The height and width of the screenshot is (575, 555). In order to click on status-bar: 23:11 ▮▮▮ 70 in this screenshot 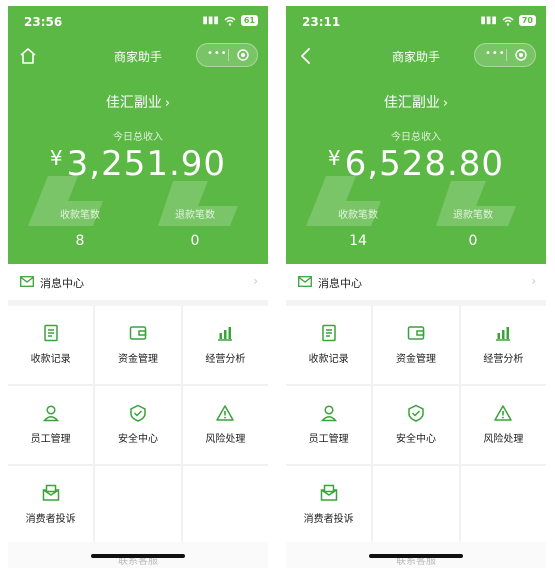, I will do `click(416, 21)`.